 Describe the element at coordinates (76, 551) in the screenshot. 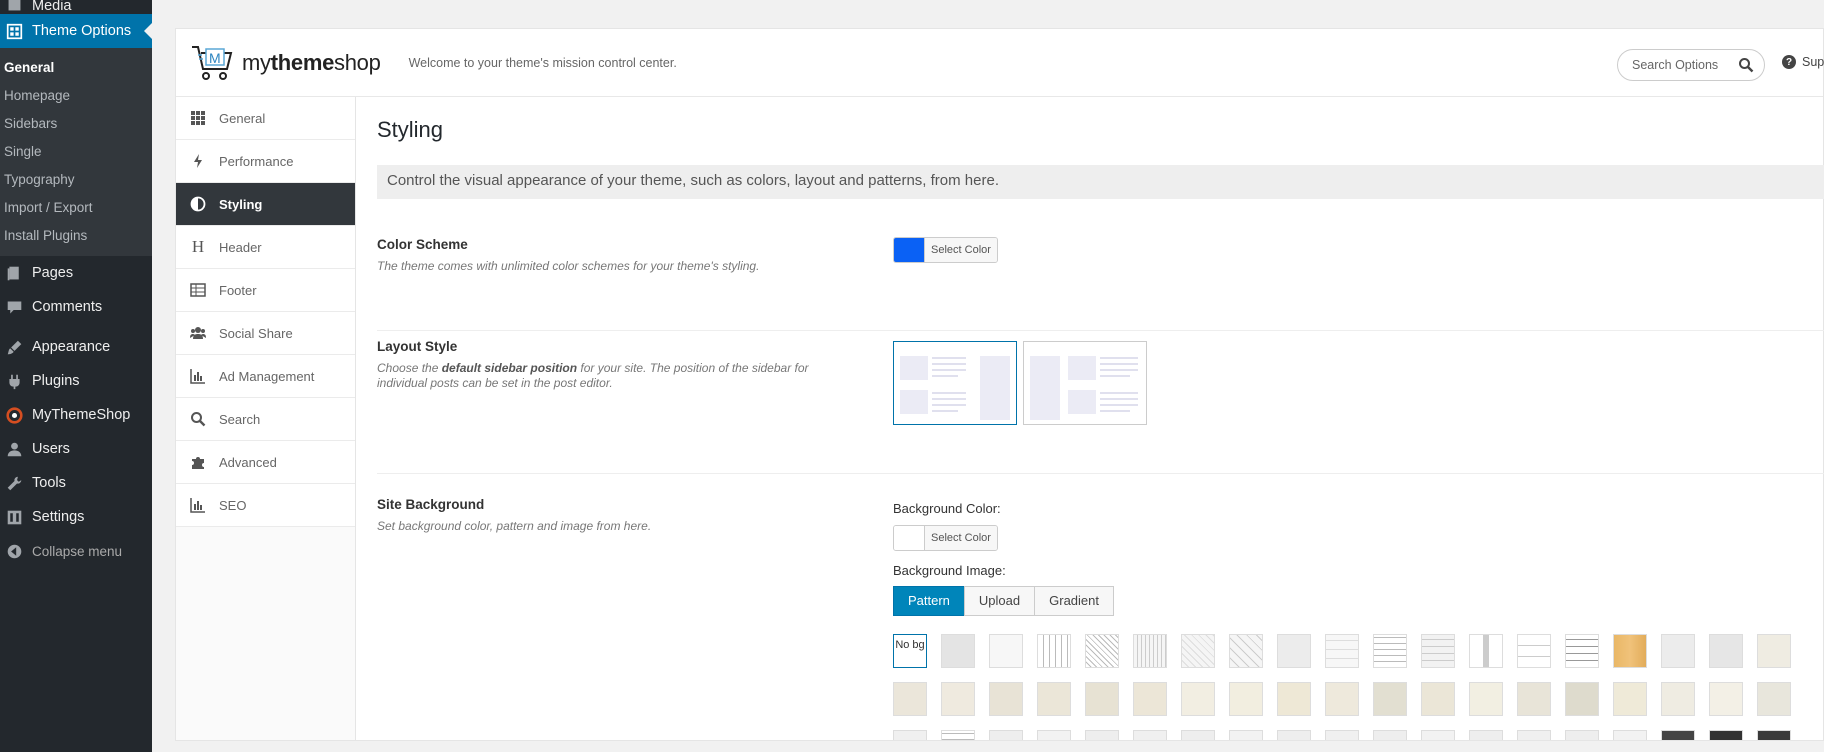

I see `collapse-menu-button: Collapse menu` at that location.